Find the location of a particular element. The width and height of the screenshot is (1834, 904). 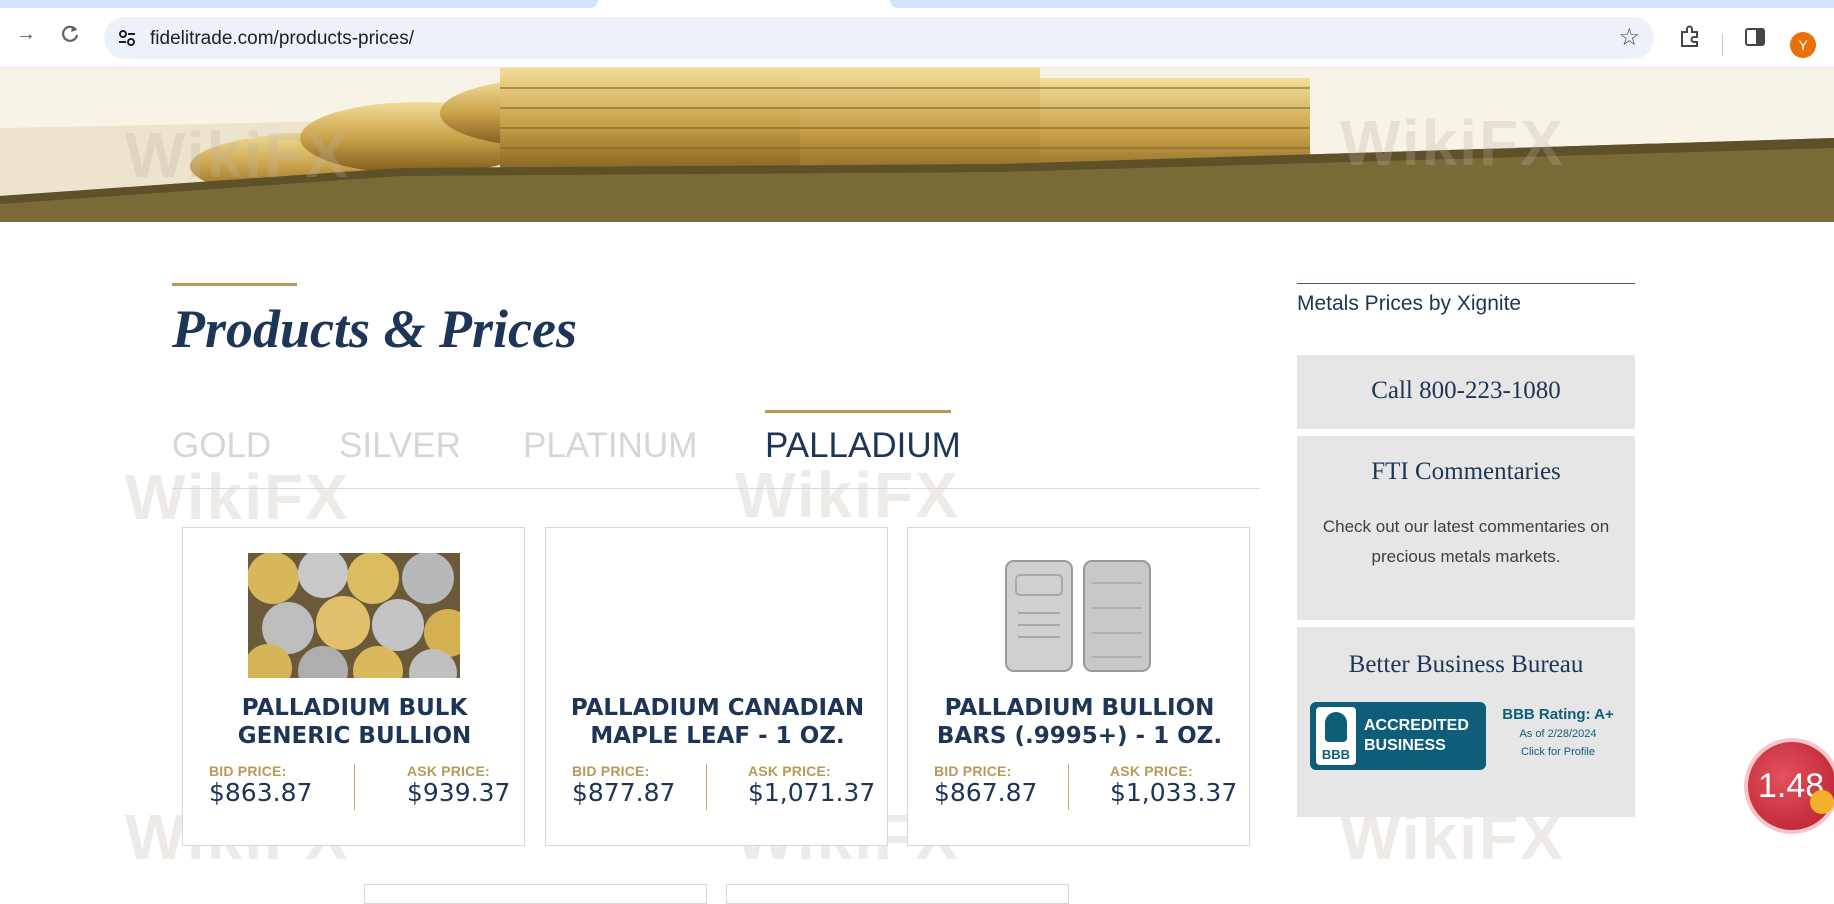

extensions-icon is located at coordinates (1690, 37).